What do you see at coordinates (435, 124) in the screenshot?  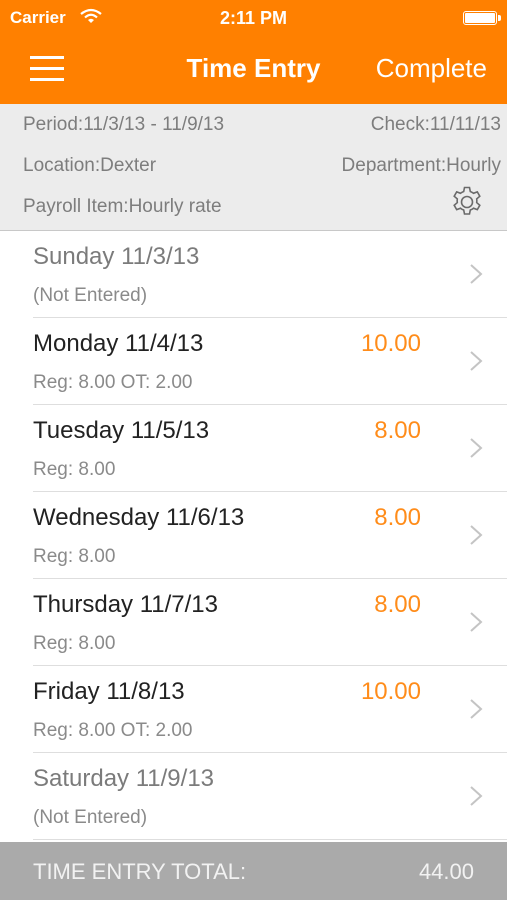 I see `check-date-label: Check:11/11/13` at bounding box center [435, 124].